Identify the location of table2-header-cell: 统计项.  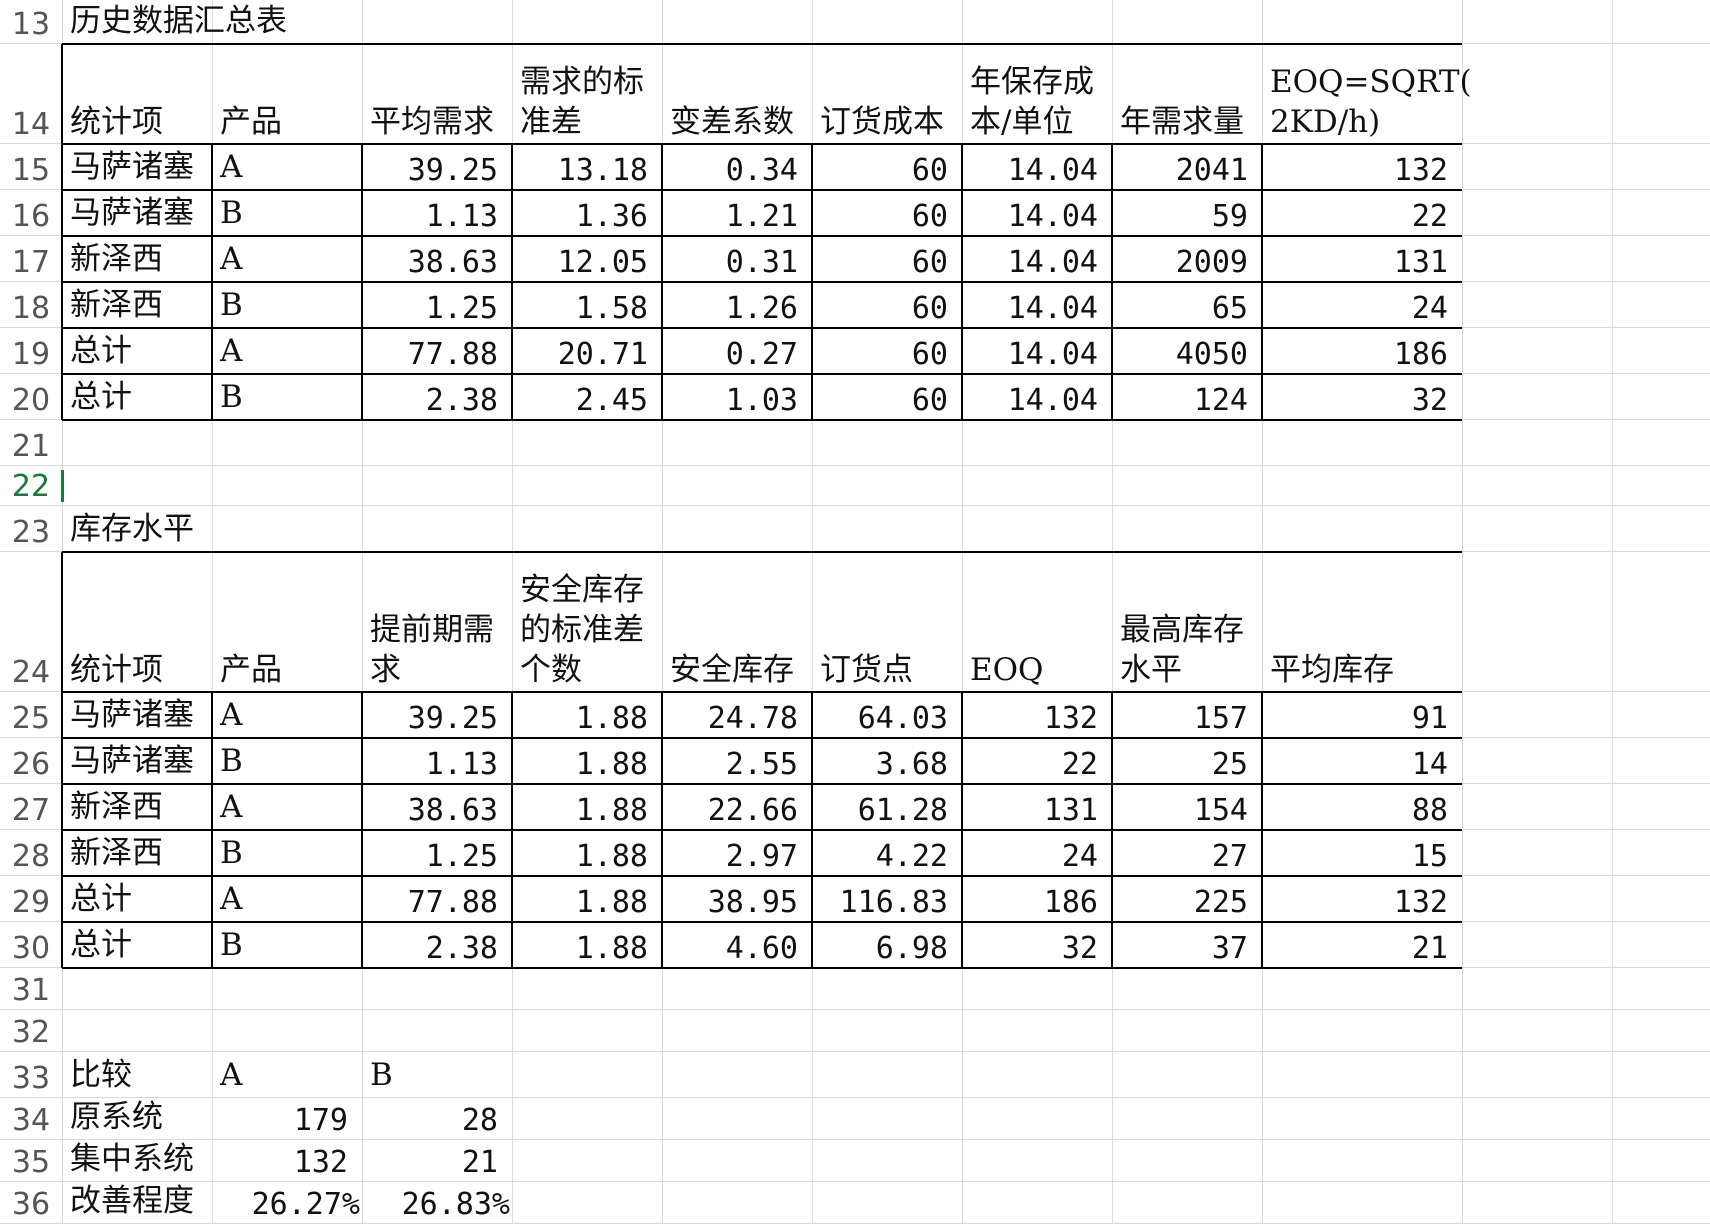
(137, 622).